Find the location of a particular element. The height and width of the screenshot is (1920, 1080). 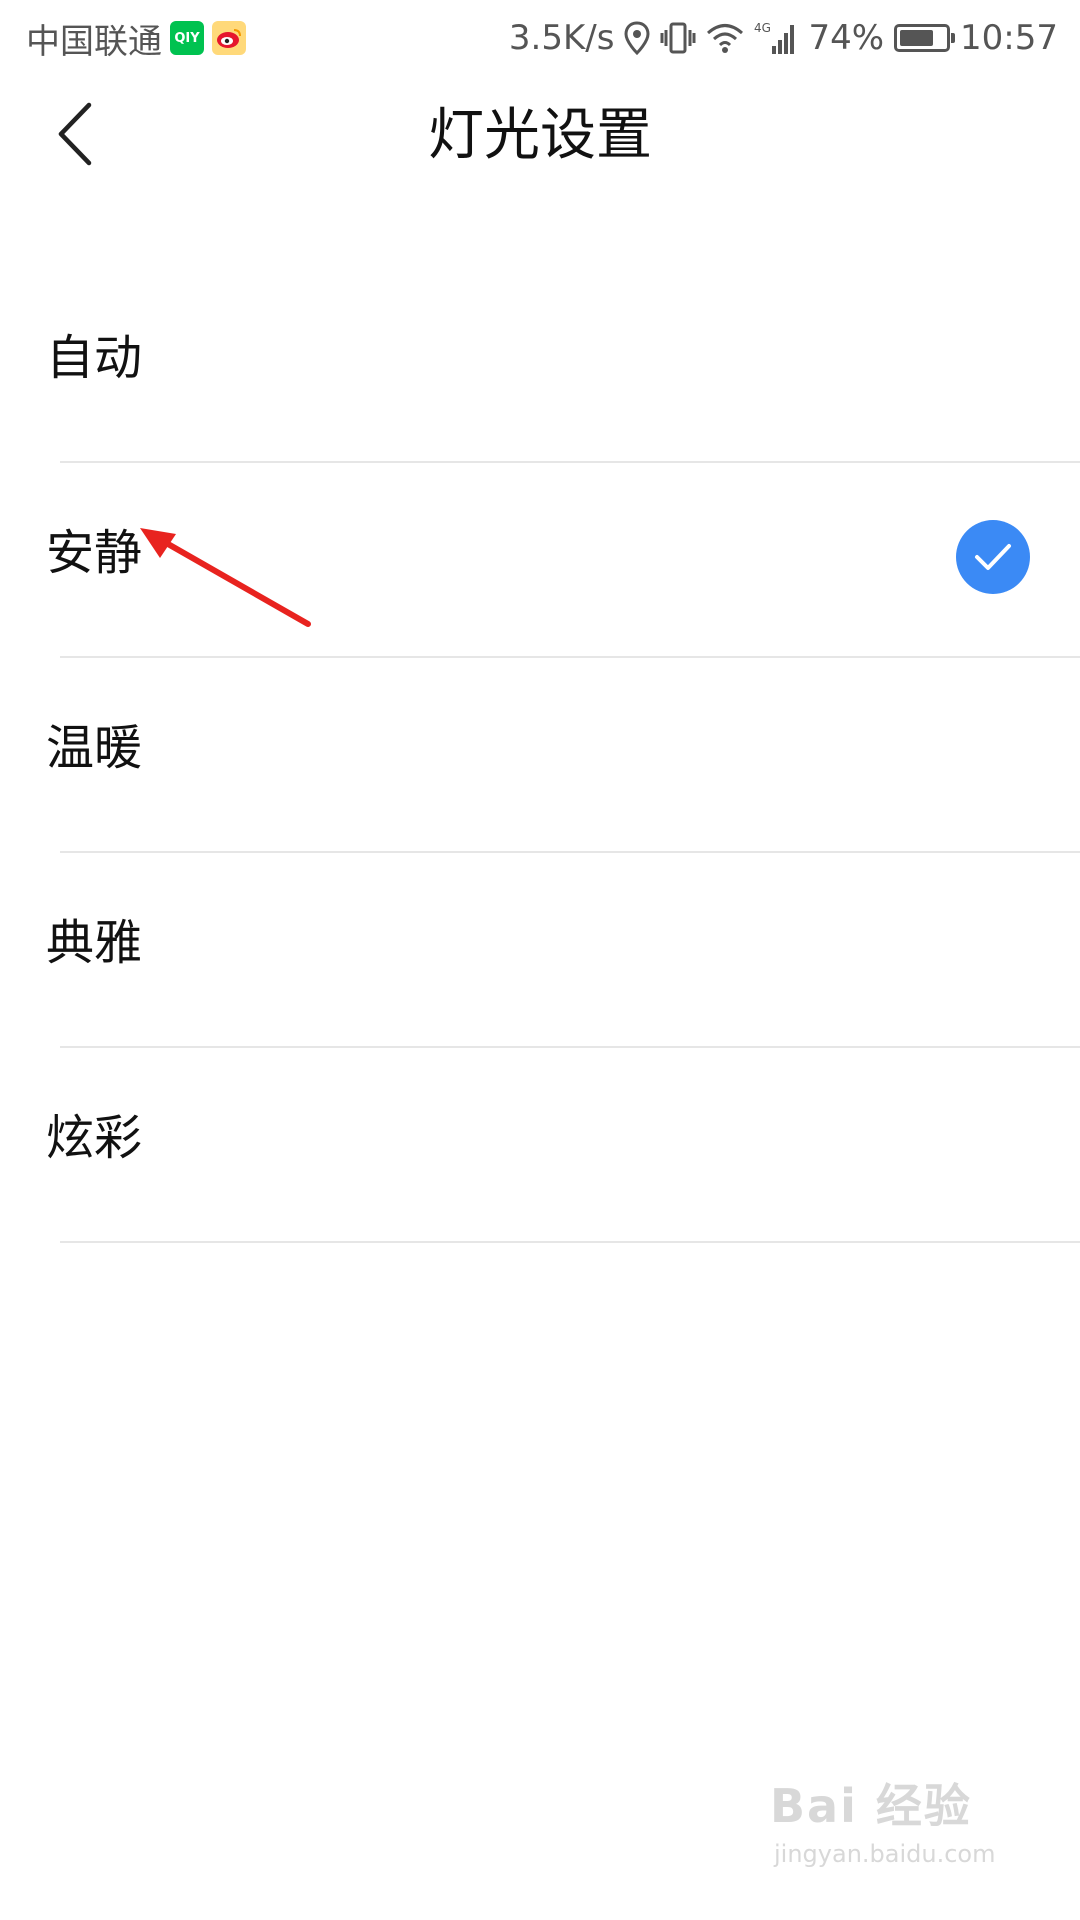

signal-icon: 4G is located at coordinates (776, 38).